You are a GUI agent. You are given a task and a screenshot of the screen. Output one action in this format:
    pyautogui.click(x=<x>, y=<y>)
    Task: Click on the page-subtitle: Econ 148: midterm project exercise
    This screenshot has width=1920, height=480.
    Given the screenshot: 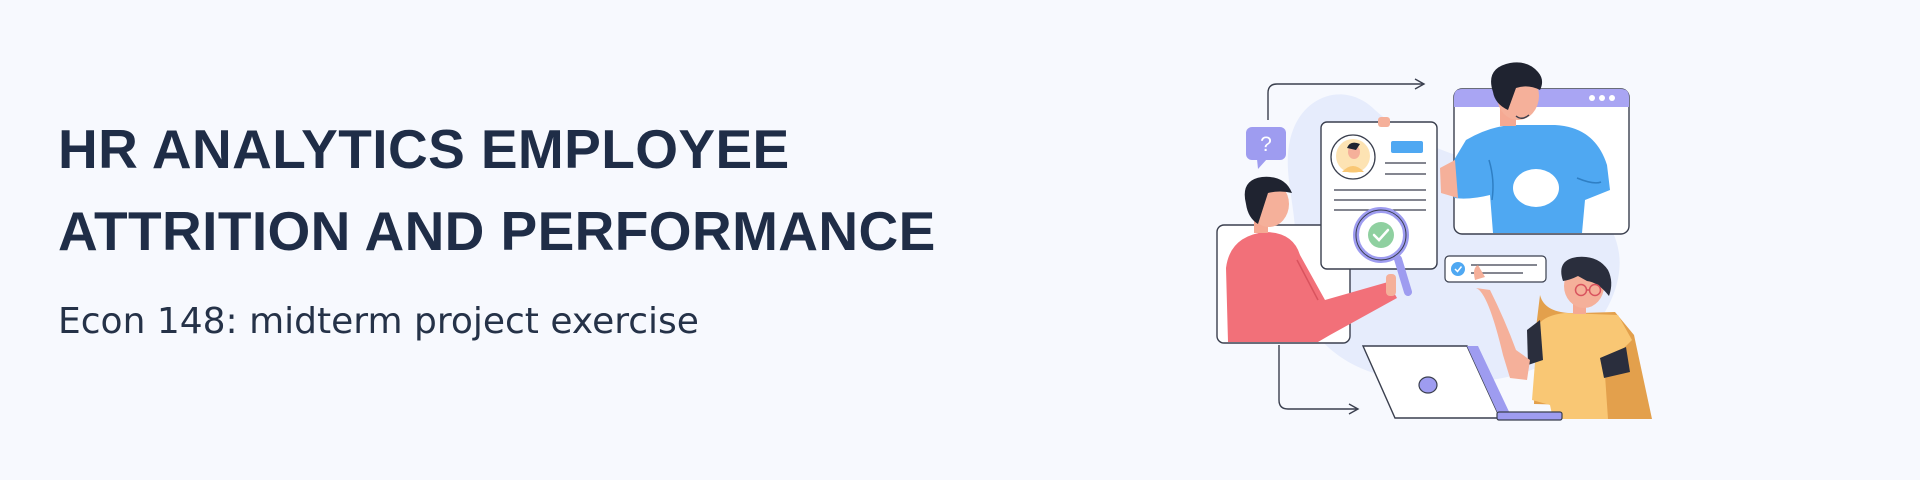 What is the action you would take?
    pyautogui.click(x=378, y=321)
    